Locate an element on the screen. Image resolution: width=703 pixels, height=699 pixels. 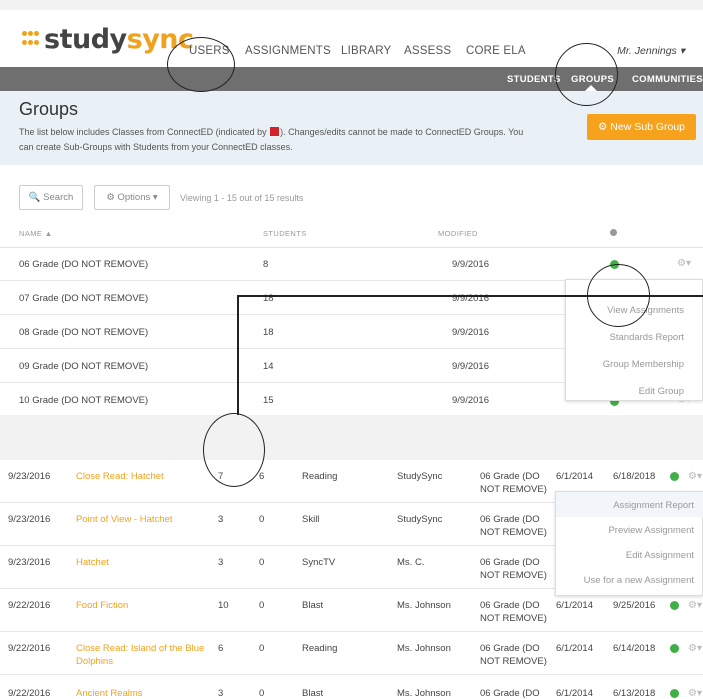
subnav-communities: COMMUNITIES is located at coordinates (667, 79).